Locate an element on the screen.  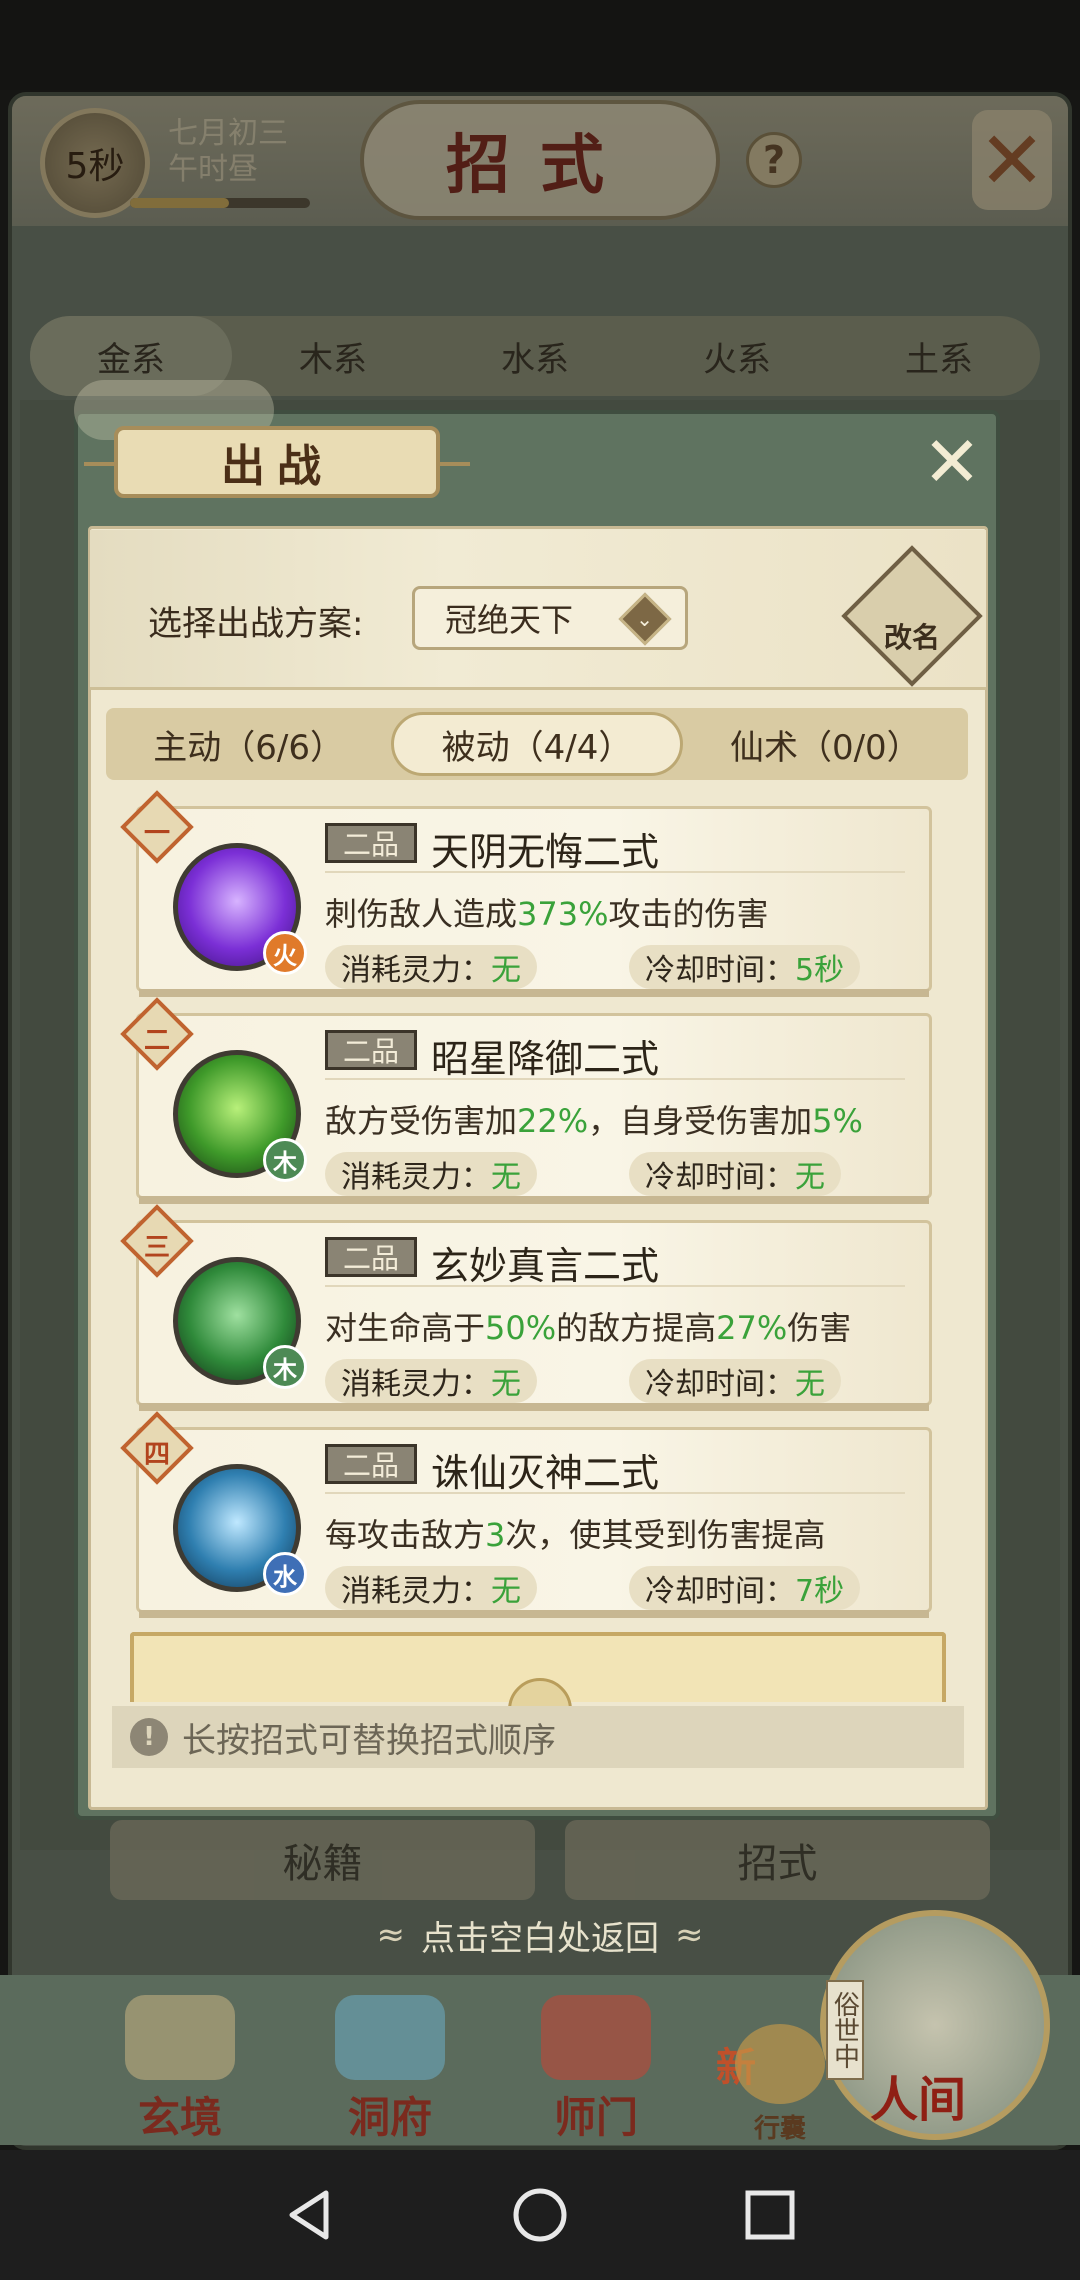
modal-title: 出战 is located at coordinates (277, 462).